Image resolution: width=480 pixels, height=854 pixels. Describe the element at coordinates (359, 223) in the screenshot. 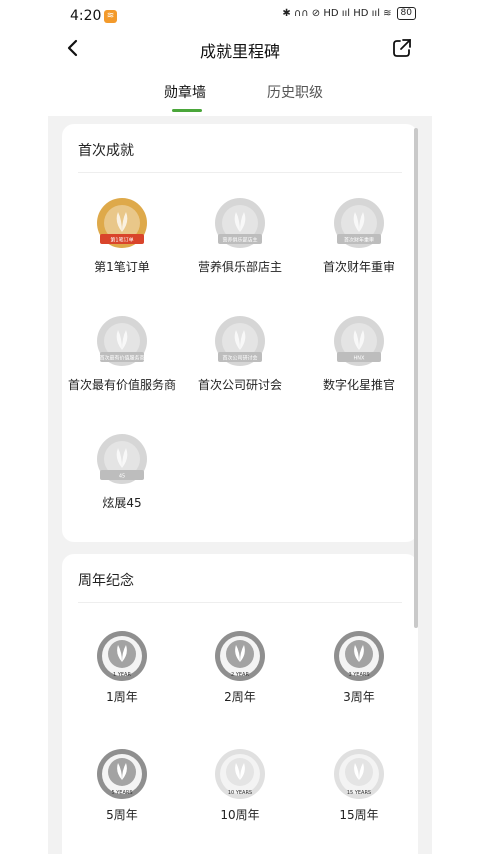

I see `medal-icon: 首次财年重审` at that location.